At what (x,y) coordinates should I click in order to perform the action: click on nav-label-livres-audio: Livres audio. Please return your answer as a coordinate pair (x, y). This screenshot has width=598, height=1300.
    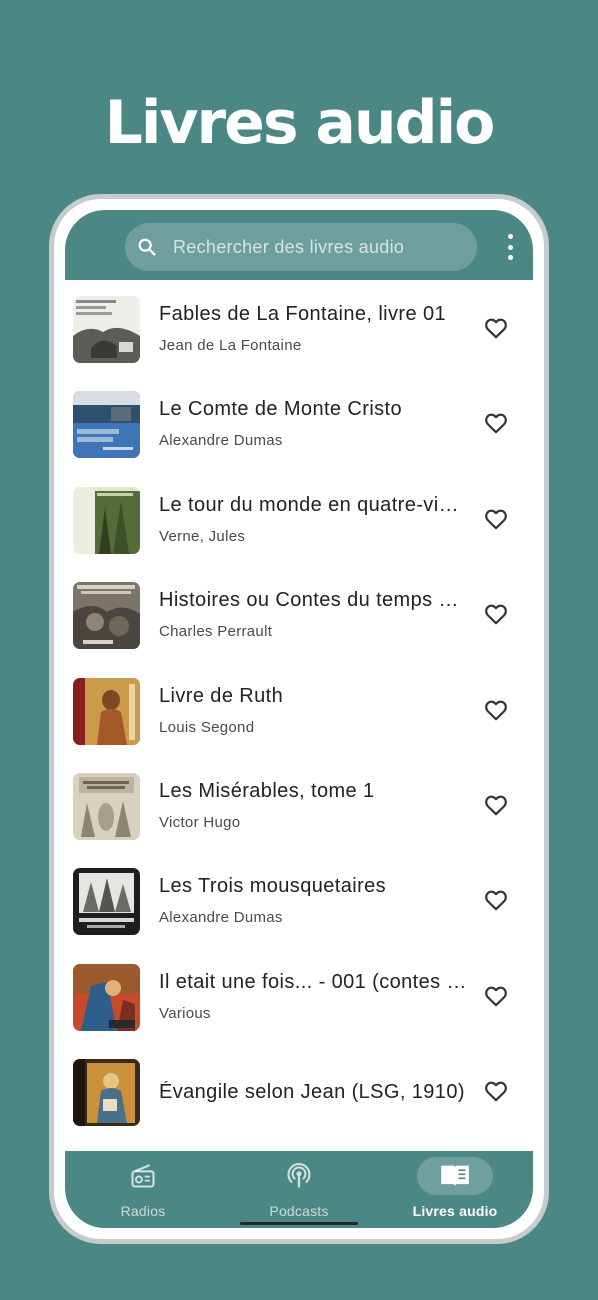
    Looking at the image, I should click on (455, 1211).